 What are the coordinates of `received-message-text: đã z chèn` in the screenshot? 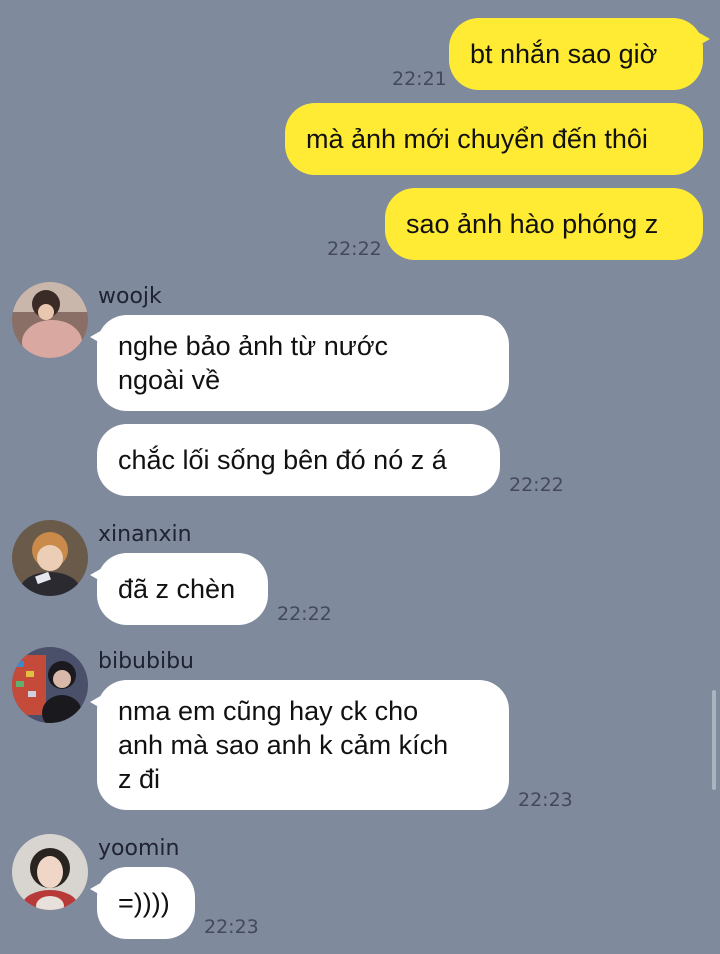 It's located at (177, 589).